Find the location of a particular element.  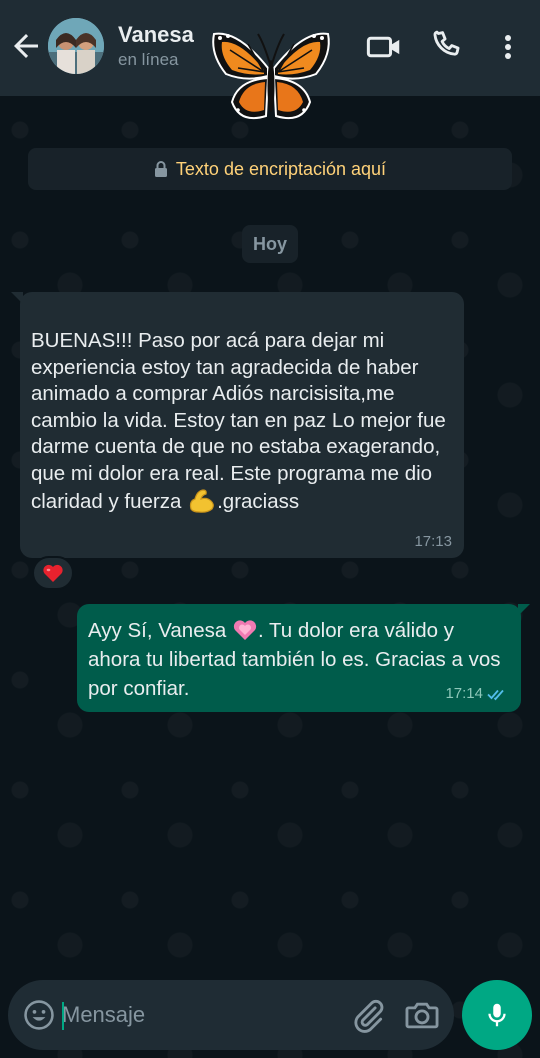

video-call-icon is located at coordinates (383, 47).